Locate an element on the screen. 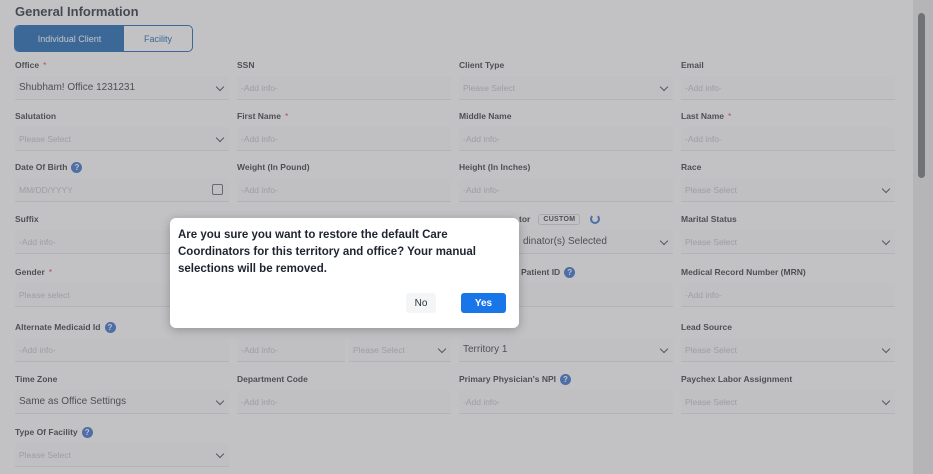  no-button: No is located at coordinates (421, 303).